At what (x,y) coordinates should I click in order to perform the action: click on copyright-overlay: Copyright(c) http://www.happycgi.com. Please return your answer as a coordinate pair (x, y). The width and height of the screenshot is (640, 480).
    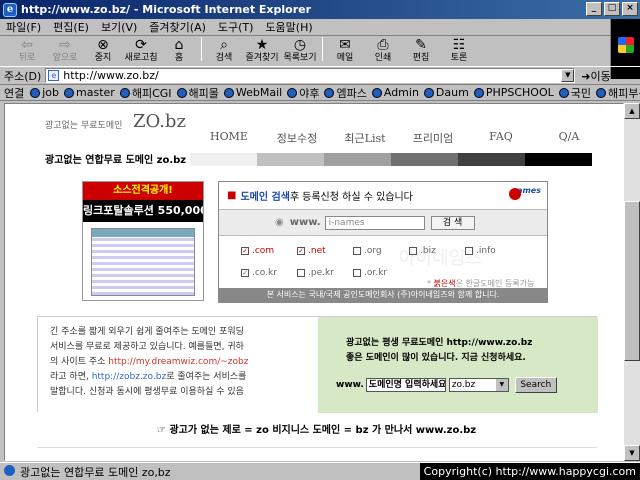
    Looking at the image, I should click on (529, 471).